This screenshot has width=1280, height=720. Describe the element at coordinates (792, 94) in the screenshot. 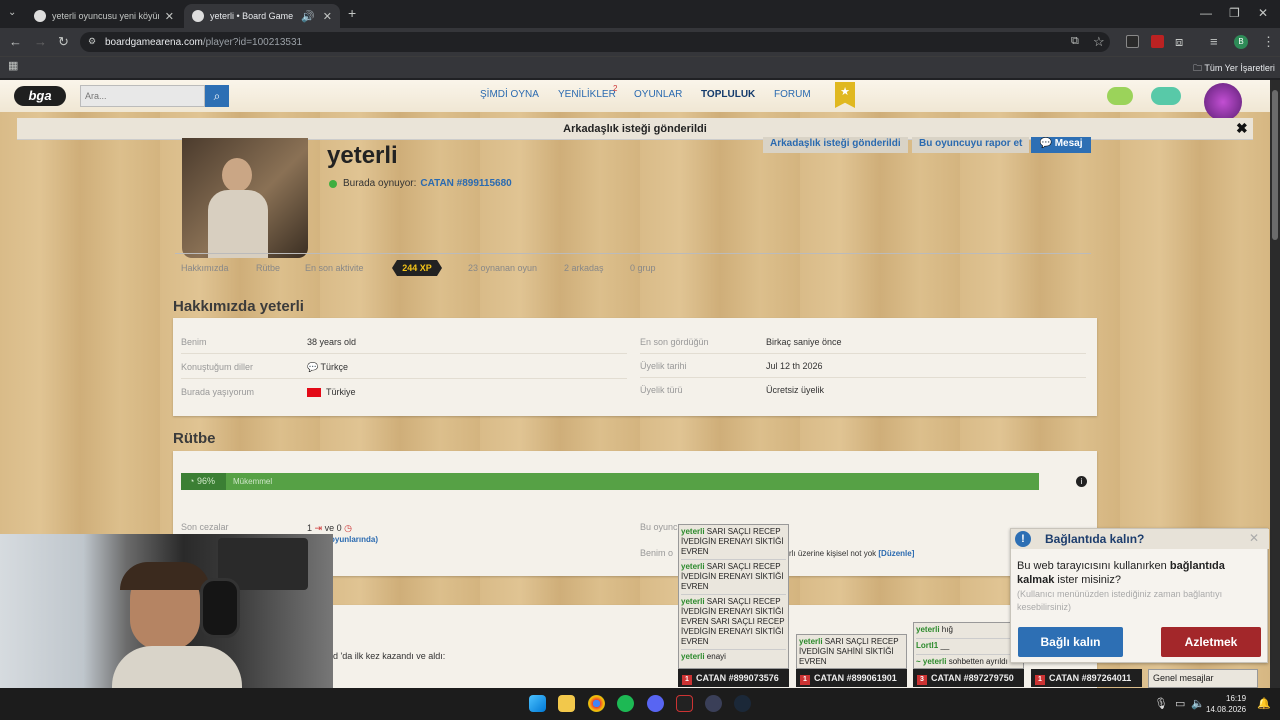

I see `nav-forum: FORUM` at that location.